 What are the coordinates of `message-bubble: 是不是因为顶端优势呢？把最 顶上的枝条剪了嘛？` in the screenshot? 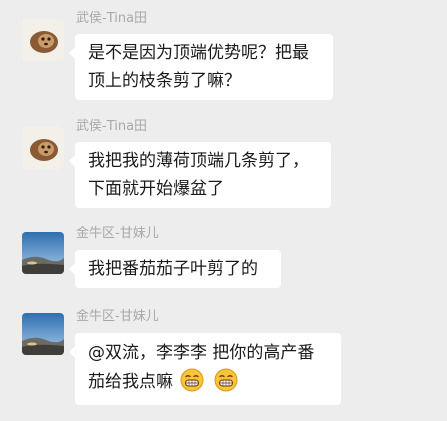 It's located at (201, 67).